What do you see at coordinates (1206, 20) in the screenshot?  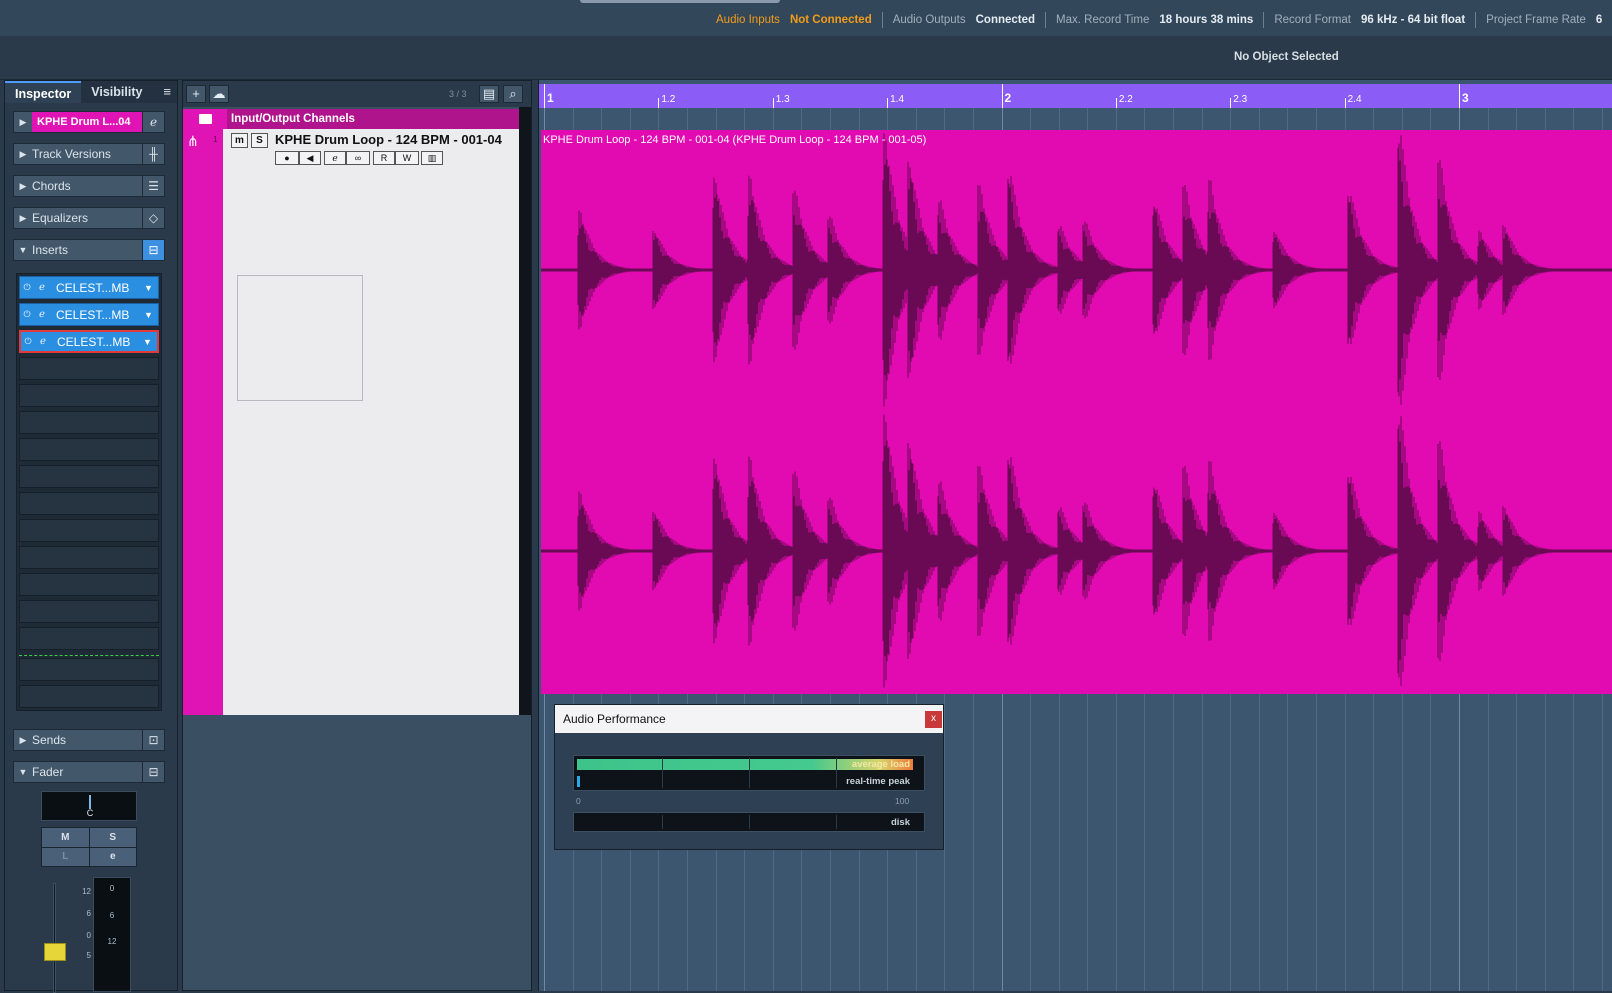 I see `status-record-time-value: 18 hours 38 mins` at bounding box center [1206, 20].